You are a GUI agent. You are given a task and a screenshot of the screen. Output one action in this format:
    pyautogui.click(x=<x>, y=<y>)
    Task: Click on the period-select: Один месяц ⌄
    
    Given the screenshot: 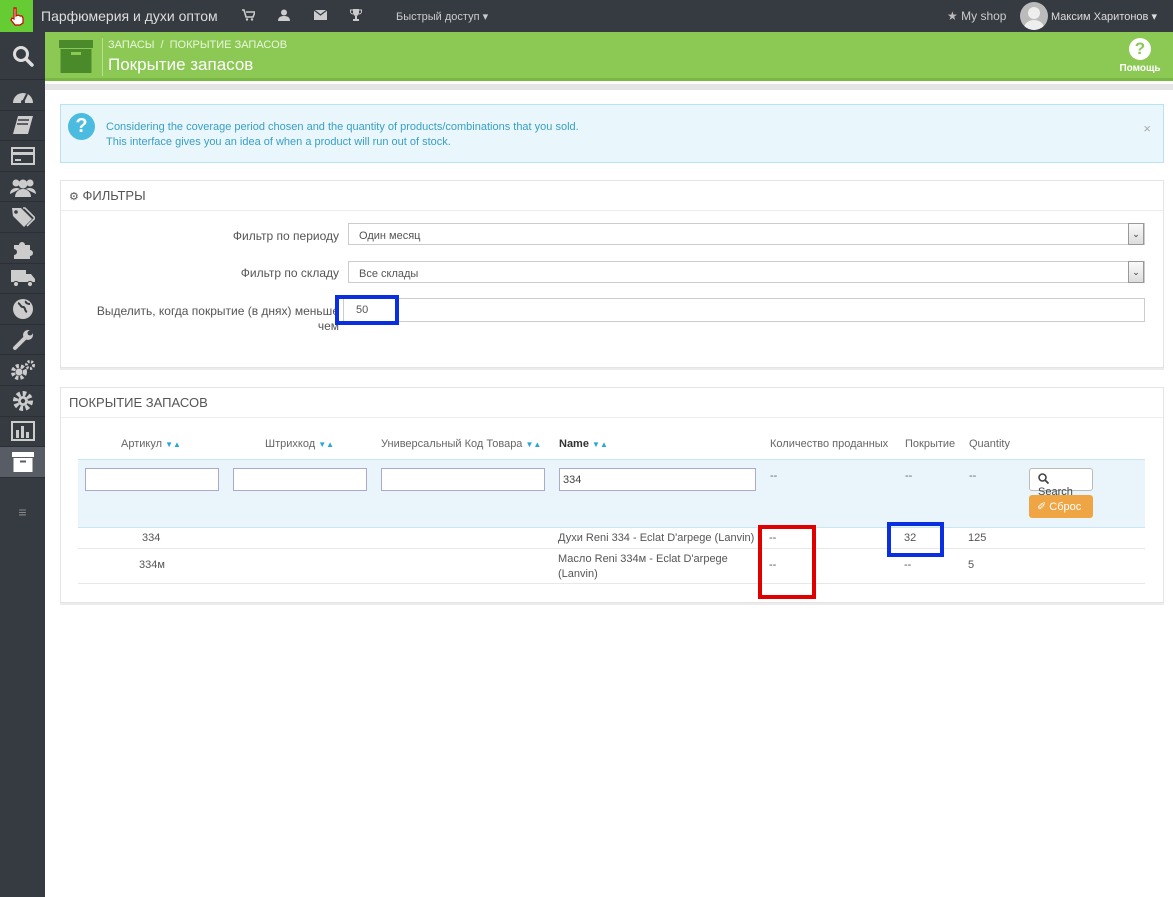 What is the action you would take?
    pyautogui.click(x=746, y=234)
    